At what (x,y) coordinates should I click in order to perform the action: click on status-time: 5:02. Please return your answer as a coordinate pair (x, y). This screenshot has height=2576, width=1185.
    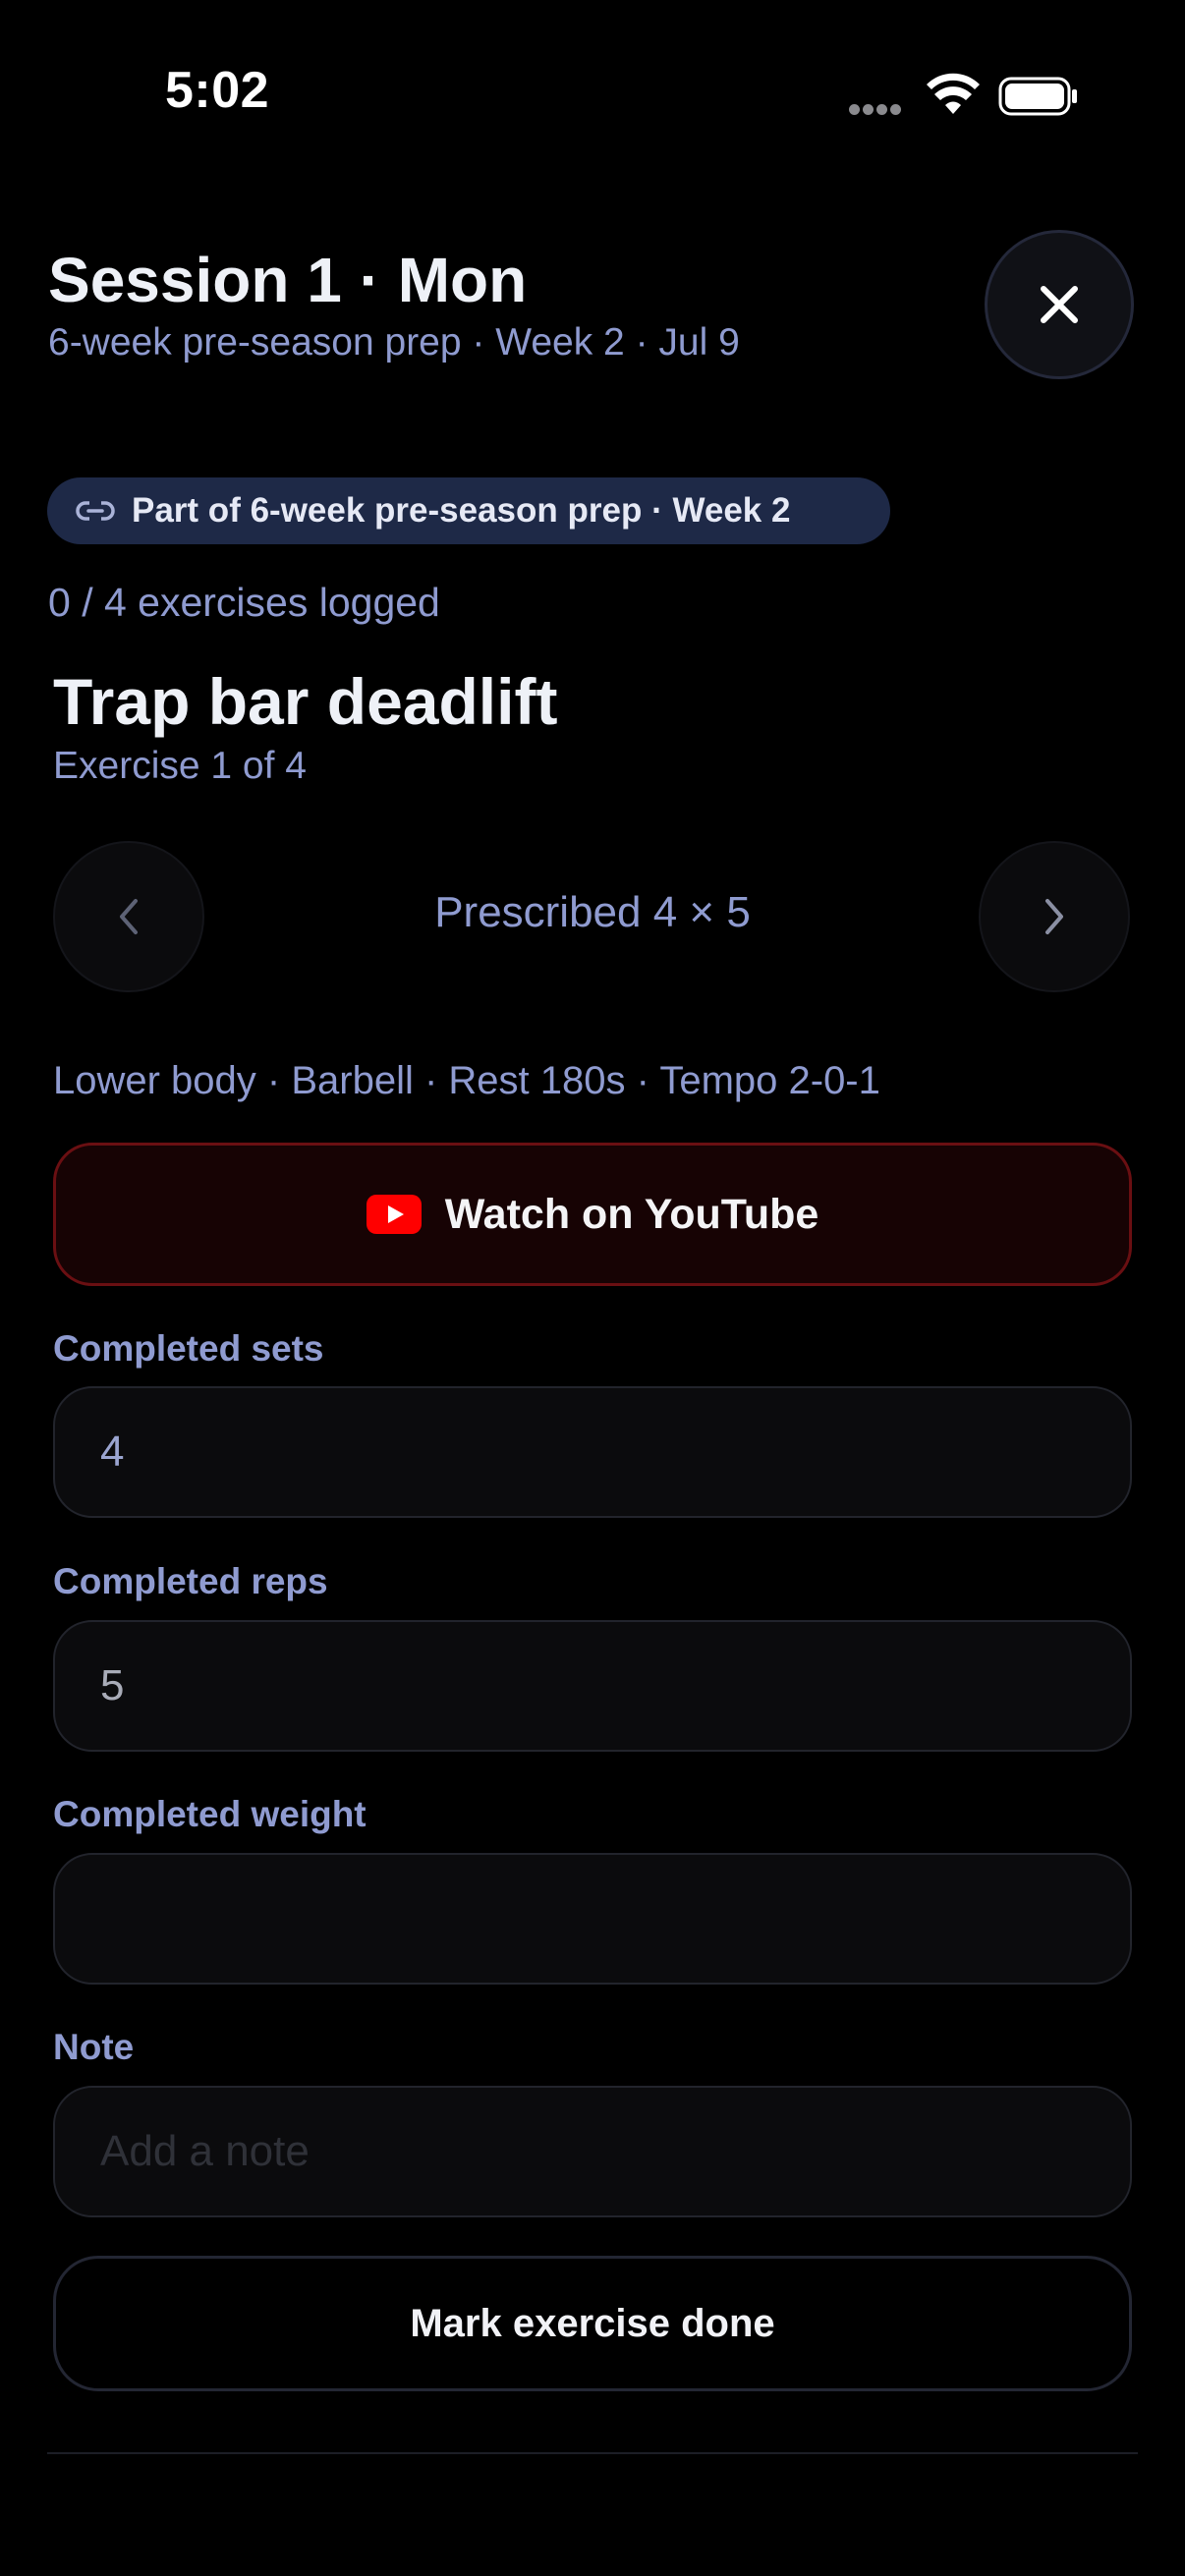
    Looking at the image, I should click on (217, 90).